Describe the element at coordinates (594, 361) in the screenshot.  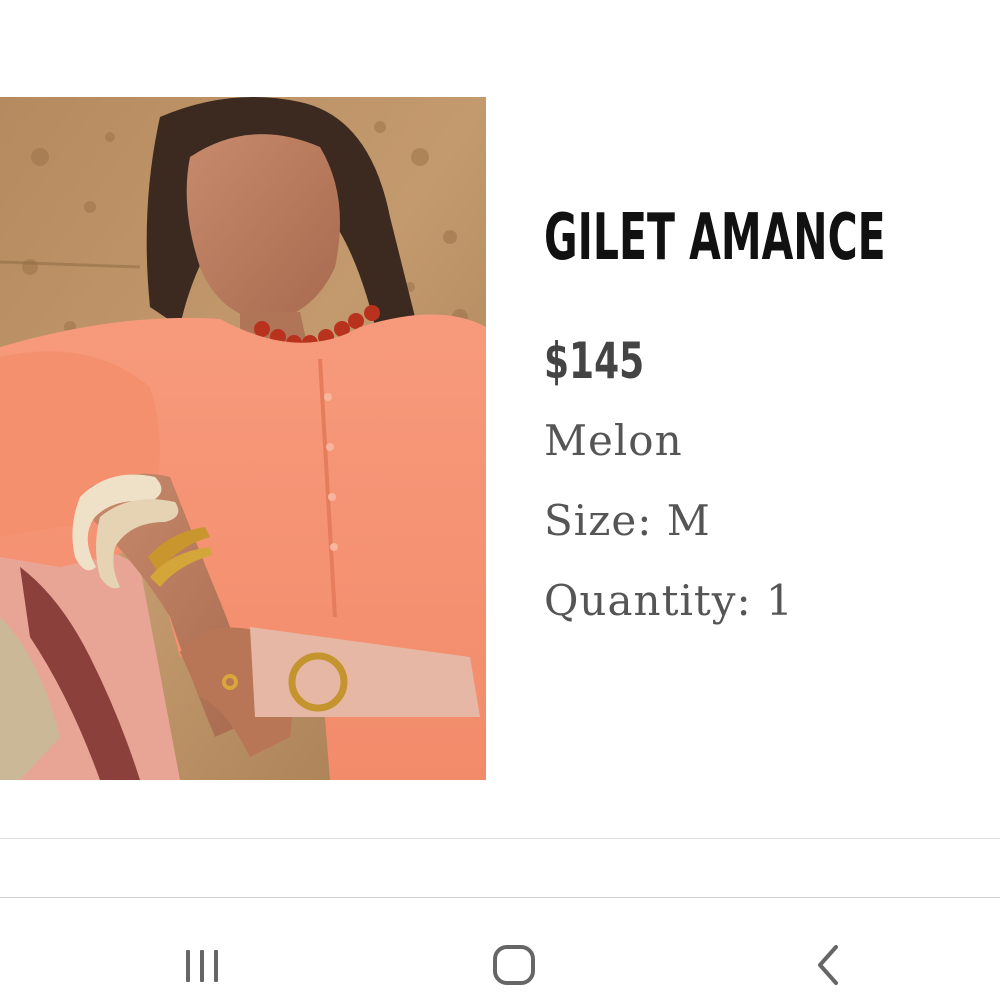
I see `product-price: $145` at that location.